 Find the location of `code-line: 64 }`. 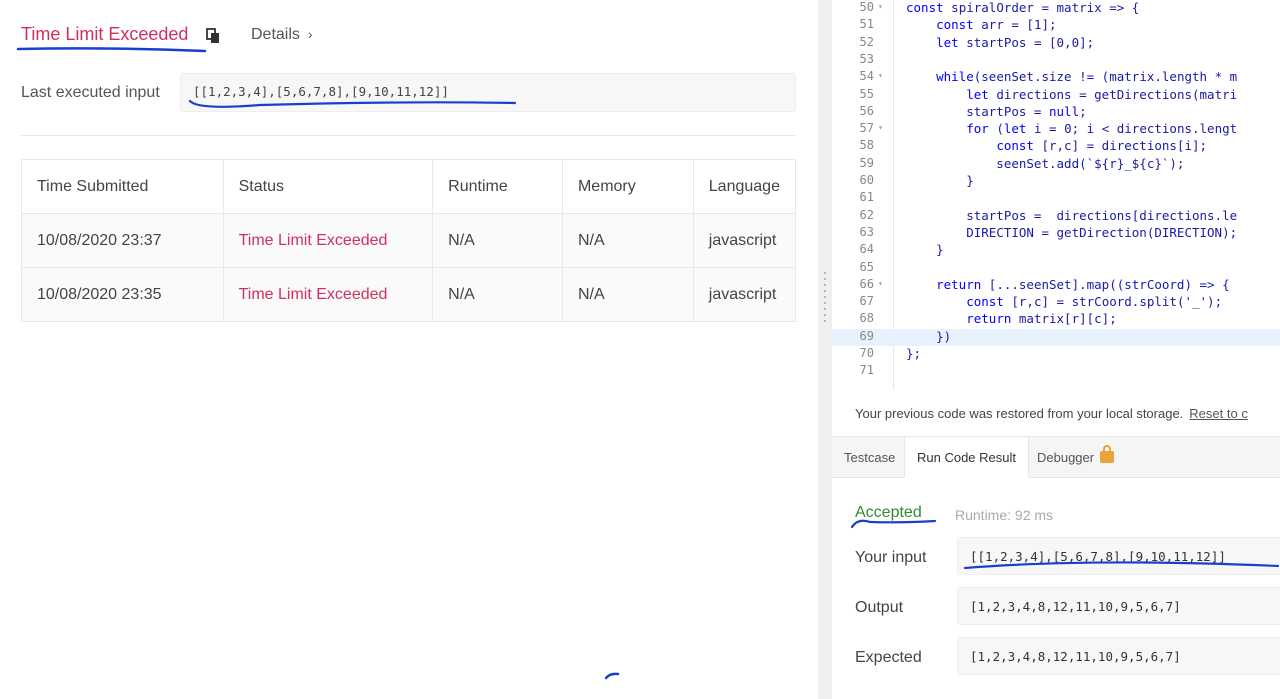

code-line: 64 } is located at coordinates (1056, 250).